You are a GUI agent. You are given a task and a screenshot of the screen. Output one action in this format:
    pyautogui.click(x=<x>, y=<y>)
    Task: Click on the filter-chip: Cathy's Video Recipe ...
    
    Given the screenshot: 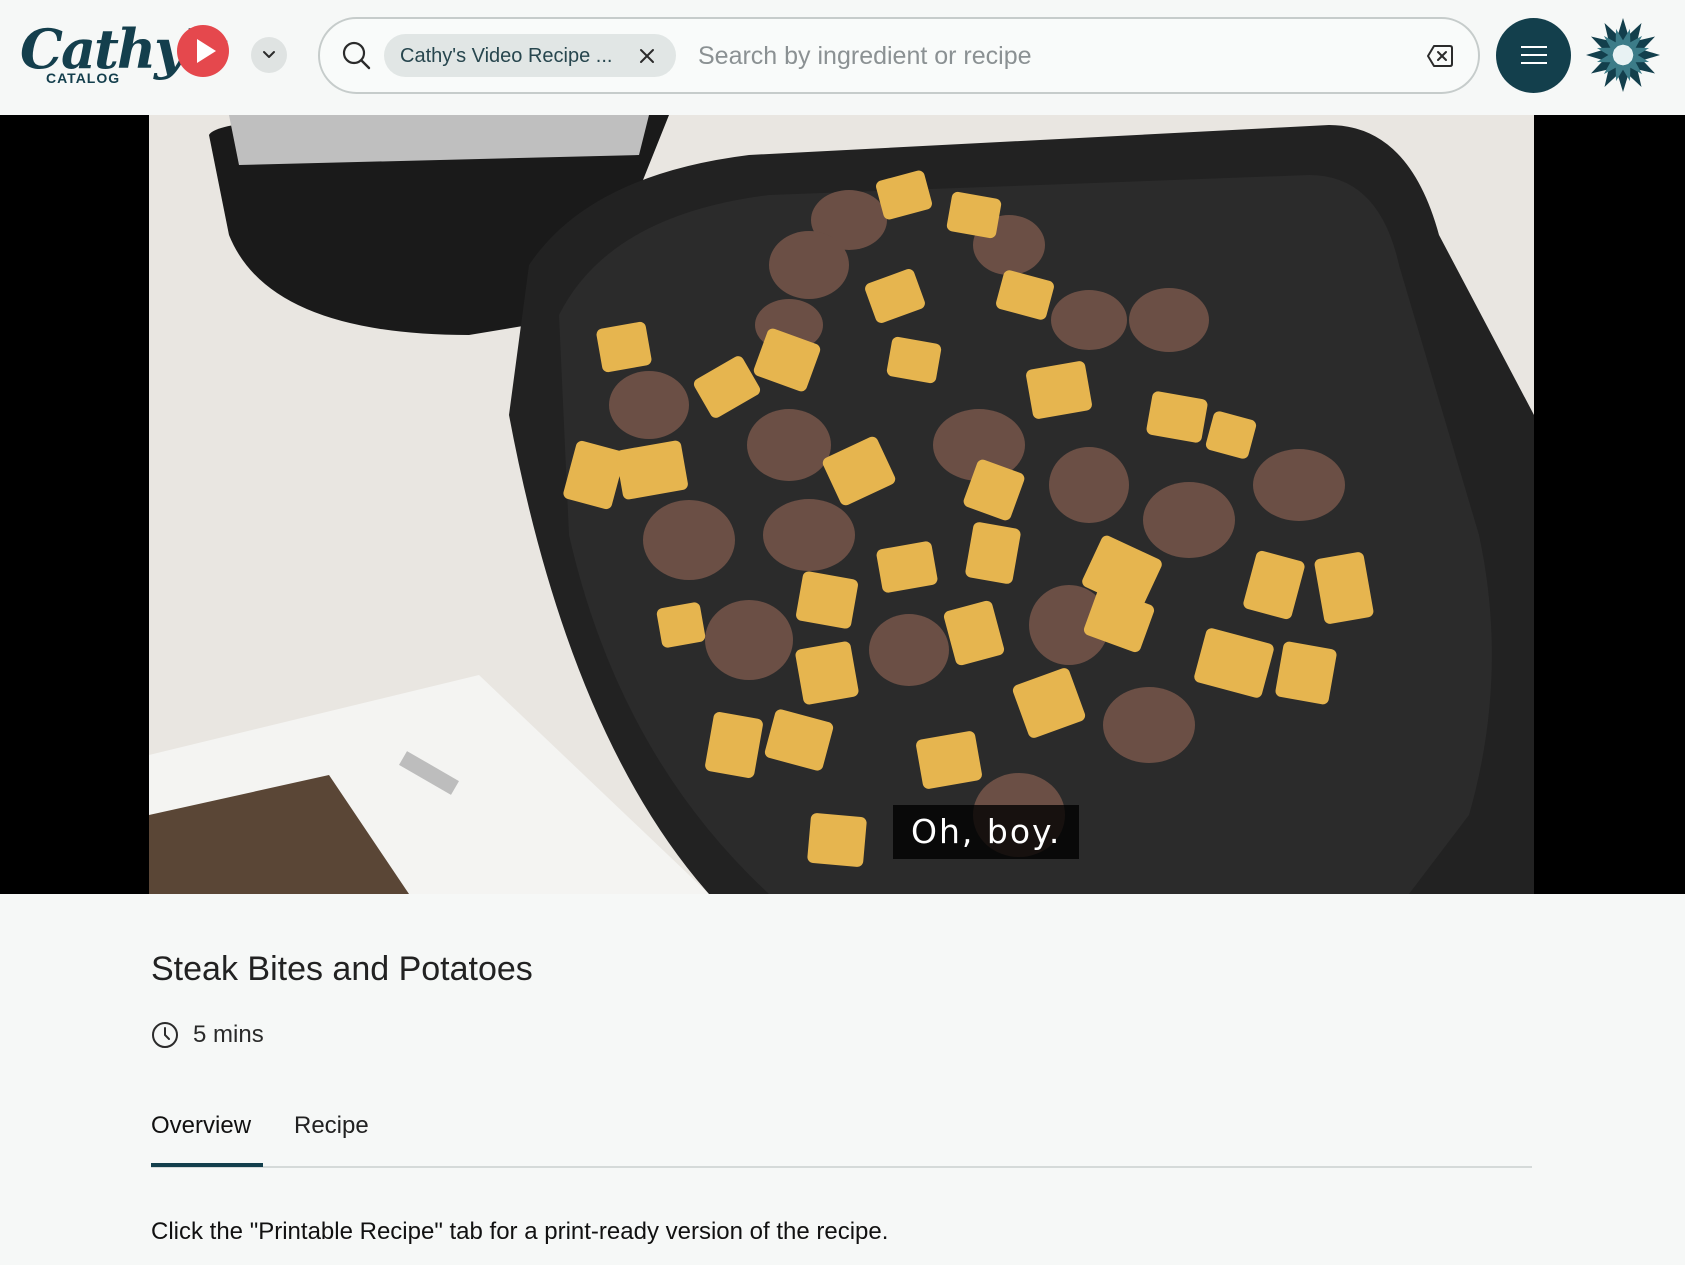 What is the action you would take?
    pyautogui.click(x=530, y=55)
    